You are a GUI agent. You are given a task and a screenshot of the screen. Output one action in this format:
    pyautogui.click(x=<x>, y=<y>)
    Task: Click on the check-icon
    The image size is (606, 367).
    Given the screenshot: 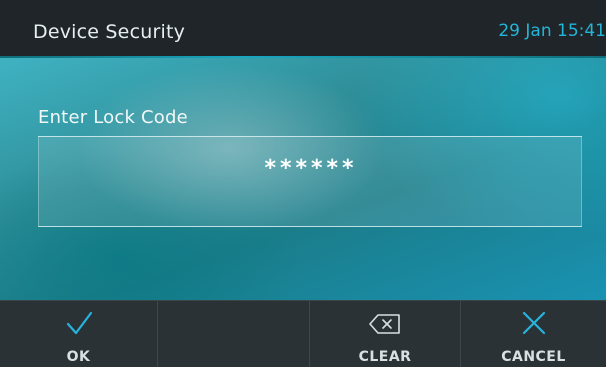 What is the action you would take?
    pyautogui.click(x=79, y=326)
    